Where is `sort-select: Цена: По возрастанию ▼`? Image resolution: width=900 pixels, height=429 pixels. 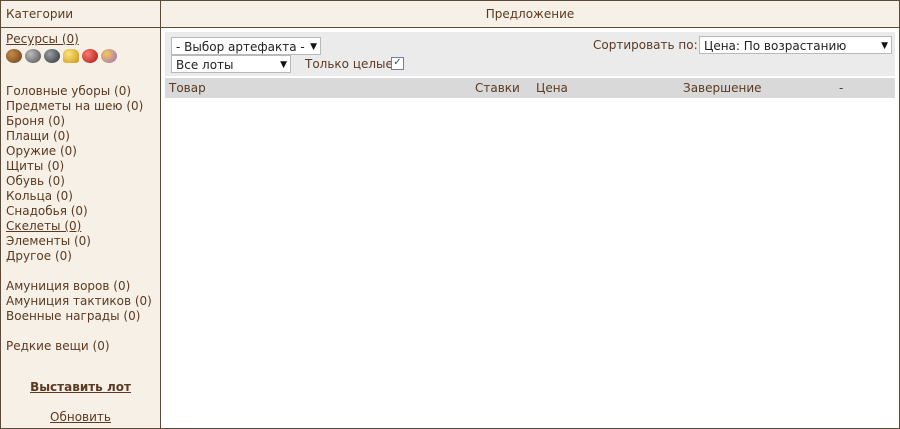 sort-select: Цена: По возрастанию ▼ is located at coordinates (795, 45).